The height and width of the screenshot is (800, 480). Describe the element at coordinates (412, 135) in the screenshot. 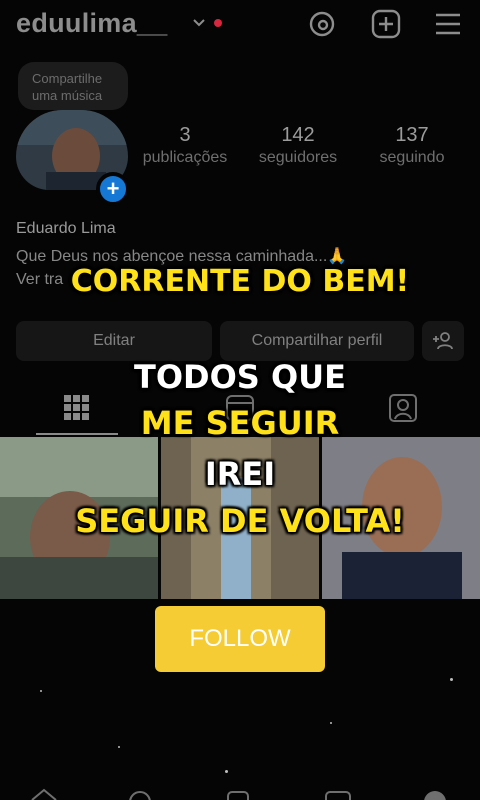

I see `following-count: 137` at that location.